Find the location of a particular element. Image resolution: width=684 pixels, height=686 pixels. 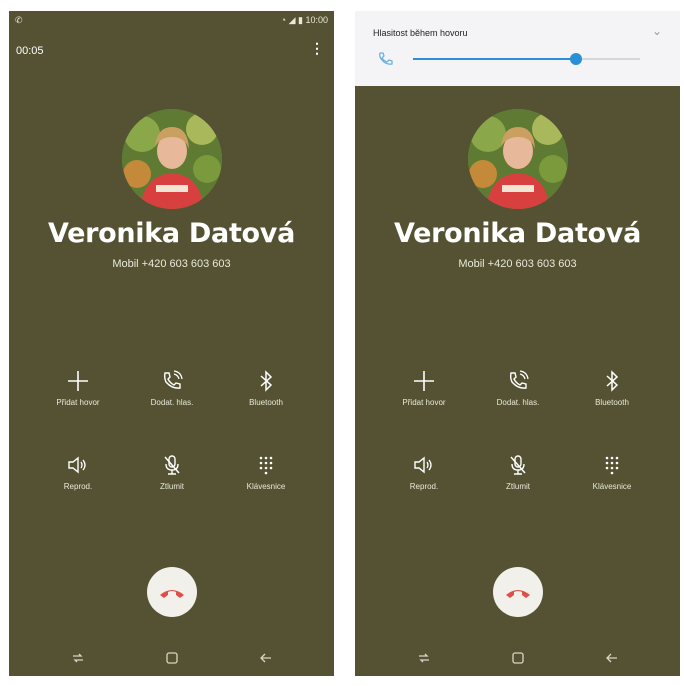

status-time: 10:00 is located at coordinates (316, 20).